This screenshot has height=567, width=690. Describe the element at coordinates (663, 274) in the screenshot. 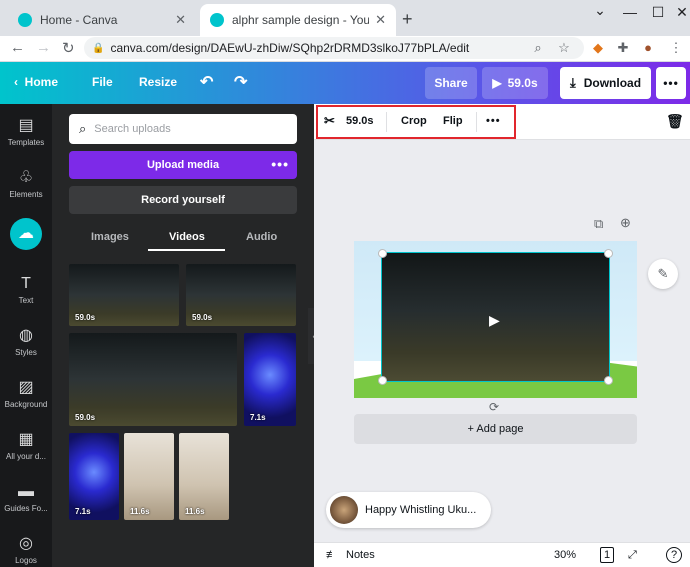

I see `comment-icon: ✎` at that location.